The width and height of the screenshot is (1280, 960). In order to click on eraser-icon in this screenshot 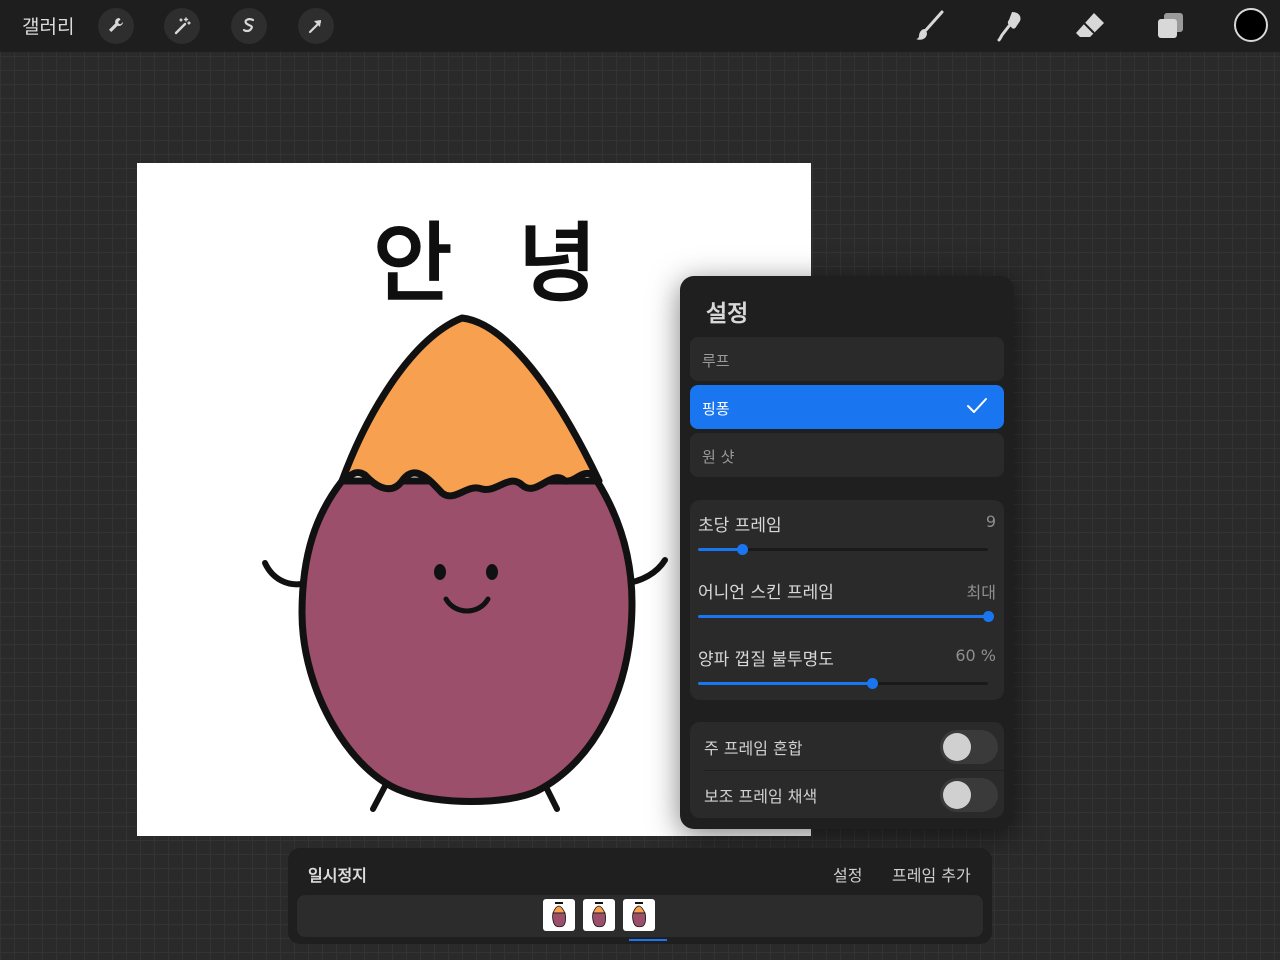, I will do `click(1090, 26)`.